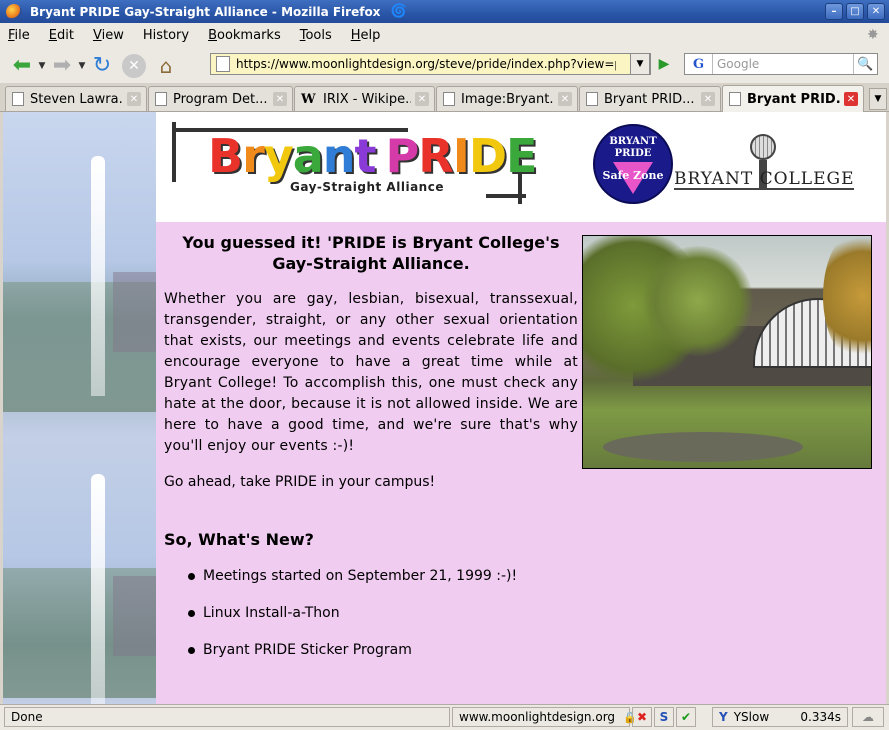  Describe the element at coordinates (249, 35) in the screenshot. I see `menu-label-rest: ookmarks` at that location.